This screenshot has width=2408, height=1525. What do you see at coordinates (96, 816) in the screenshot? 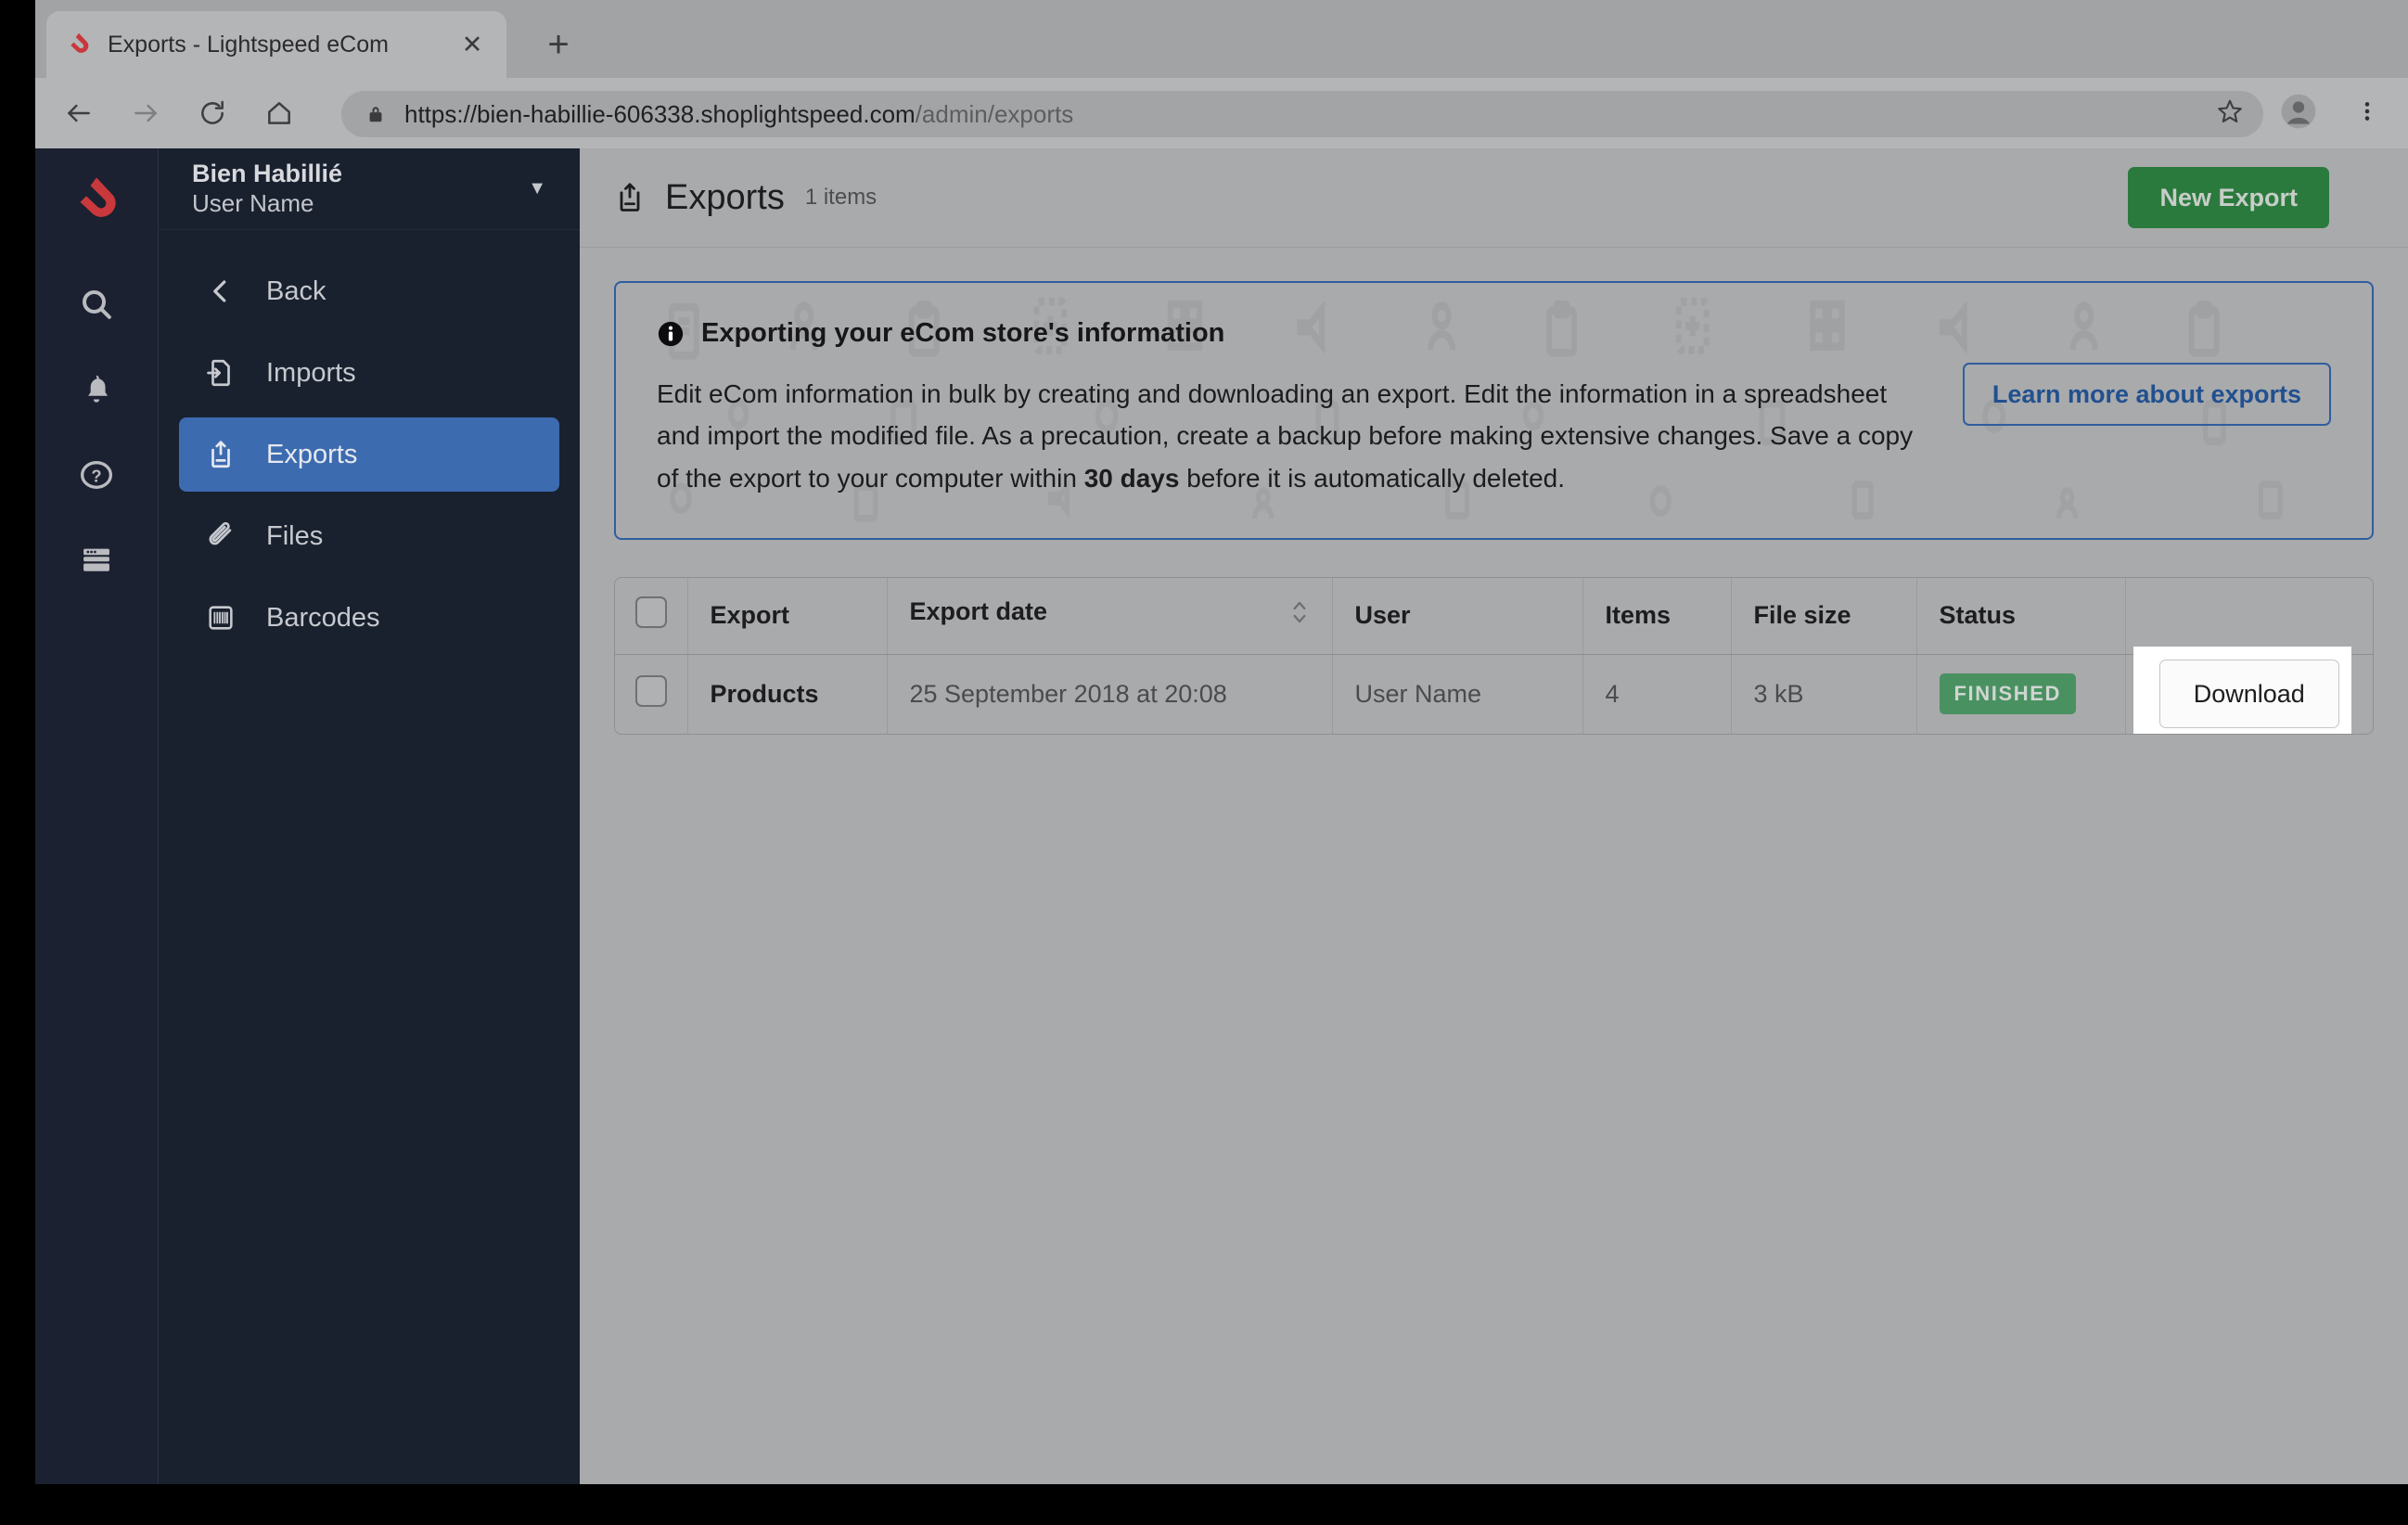
I see `icon-rail: ?` at bounding box center [96, 816].